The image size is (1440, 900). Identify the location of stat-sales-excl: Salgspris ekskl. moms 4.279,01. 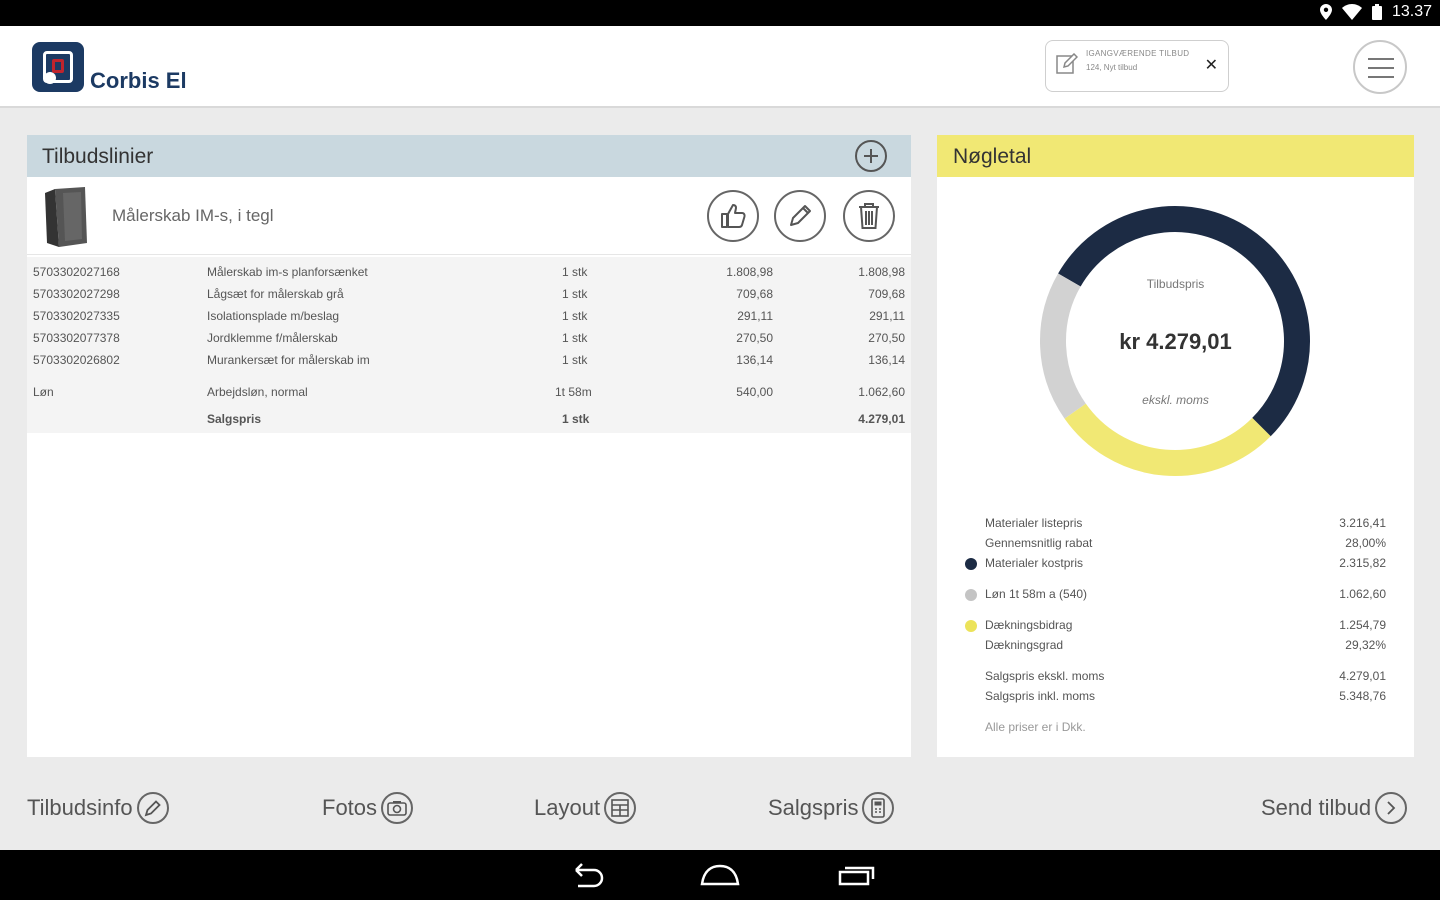
(1185, 676).